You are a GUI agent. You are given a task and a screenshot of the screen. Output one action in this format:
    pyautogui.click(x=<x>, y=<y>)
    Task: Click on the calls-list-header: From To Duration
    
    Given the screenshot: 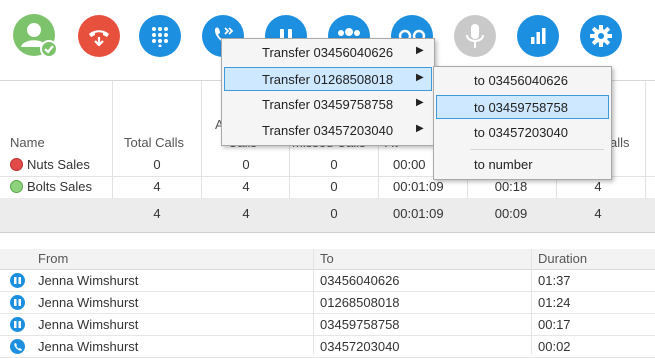 What is the action you would take?
    pyautogui.click(x=327, y=259)
    